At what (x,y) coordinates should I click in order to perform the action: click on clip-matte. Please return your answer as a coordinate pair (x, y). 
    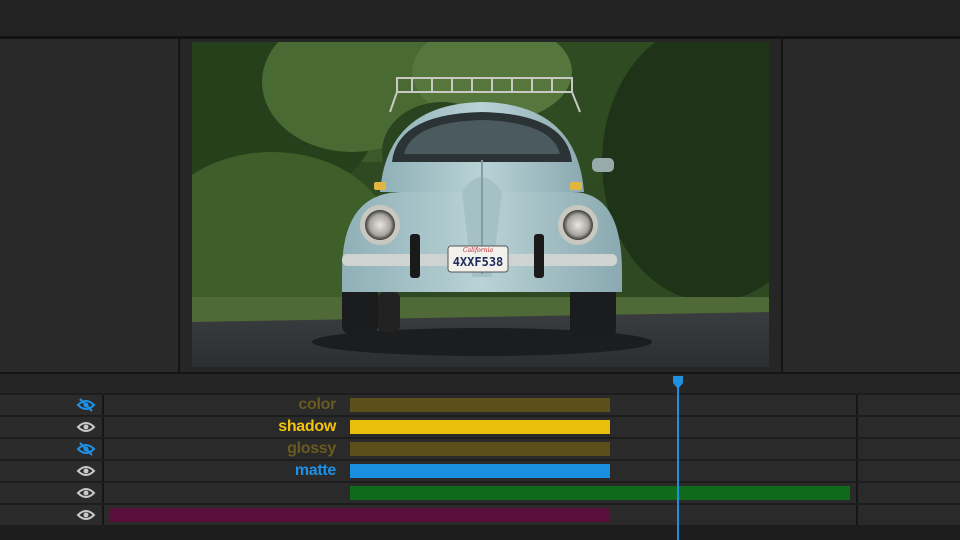
    Looking at the image, I should click on (480, 471).